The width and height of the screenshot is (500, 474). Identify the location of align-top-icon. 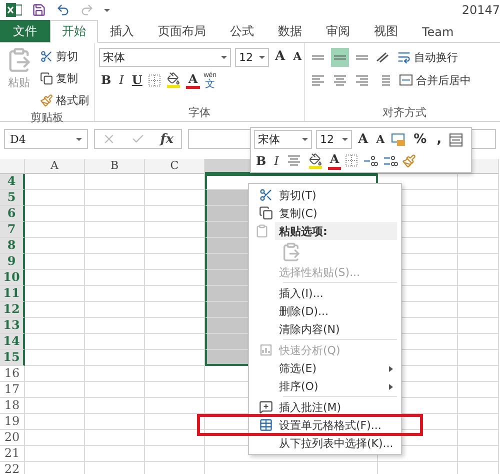
(318, 57).